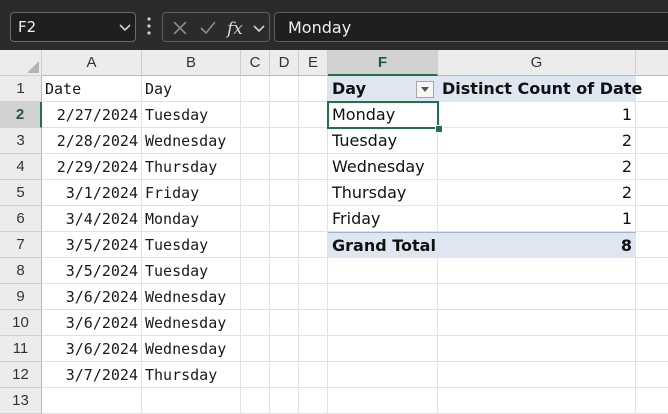  What do you see at coordinates (91, 297) in the screenshot?
I see `cell-a9: 3/6/2024` at bounding box center [91, 297].